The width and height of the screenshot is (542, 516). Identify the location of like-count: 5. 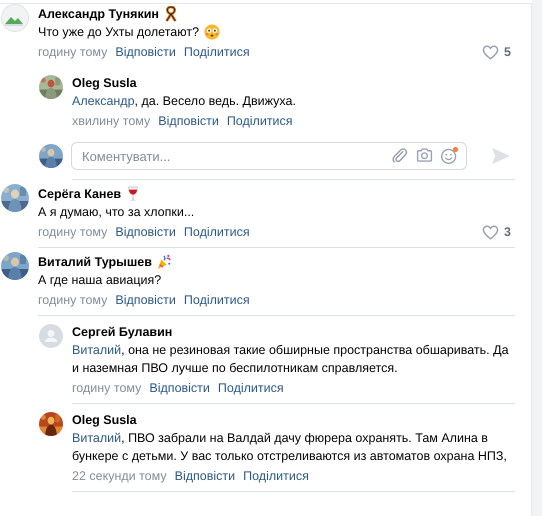
(508, 52).